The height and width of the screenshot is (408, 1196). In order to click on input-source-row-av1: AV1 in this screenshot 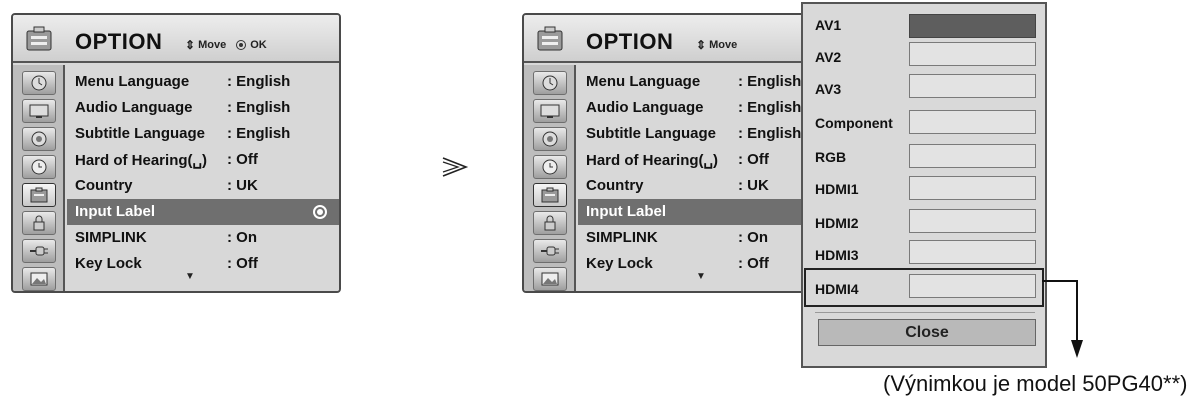, I will do `click(924, 25)`.